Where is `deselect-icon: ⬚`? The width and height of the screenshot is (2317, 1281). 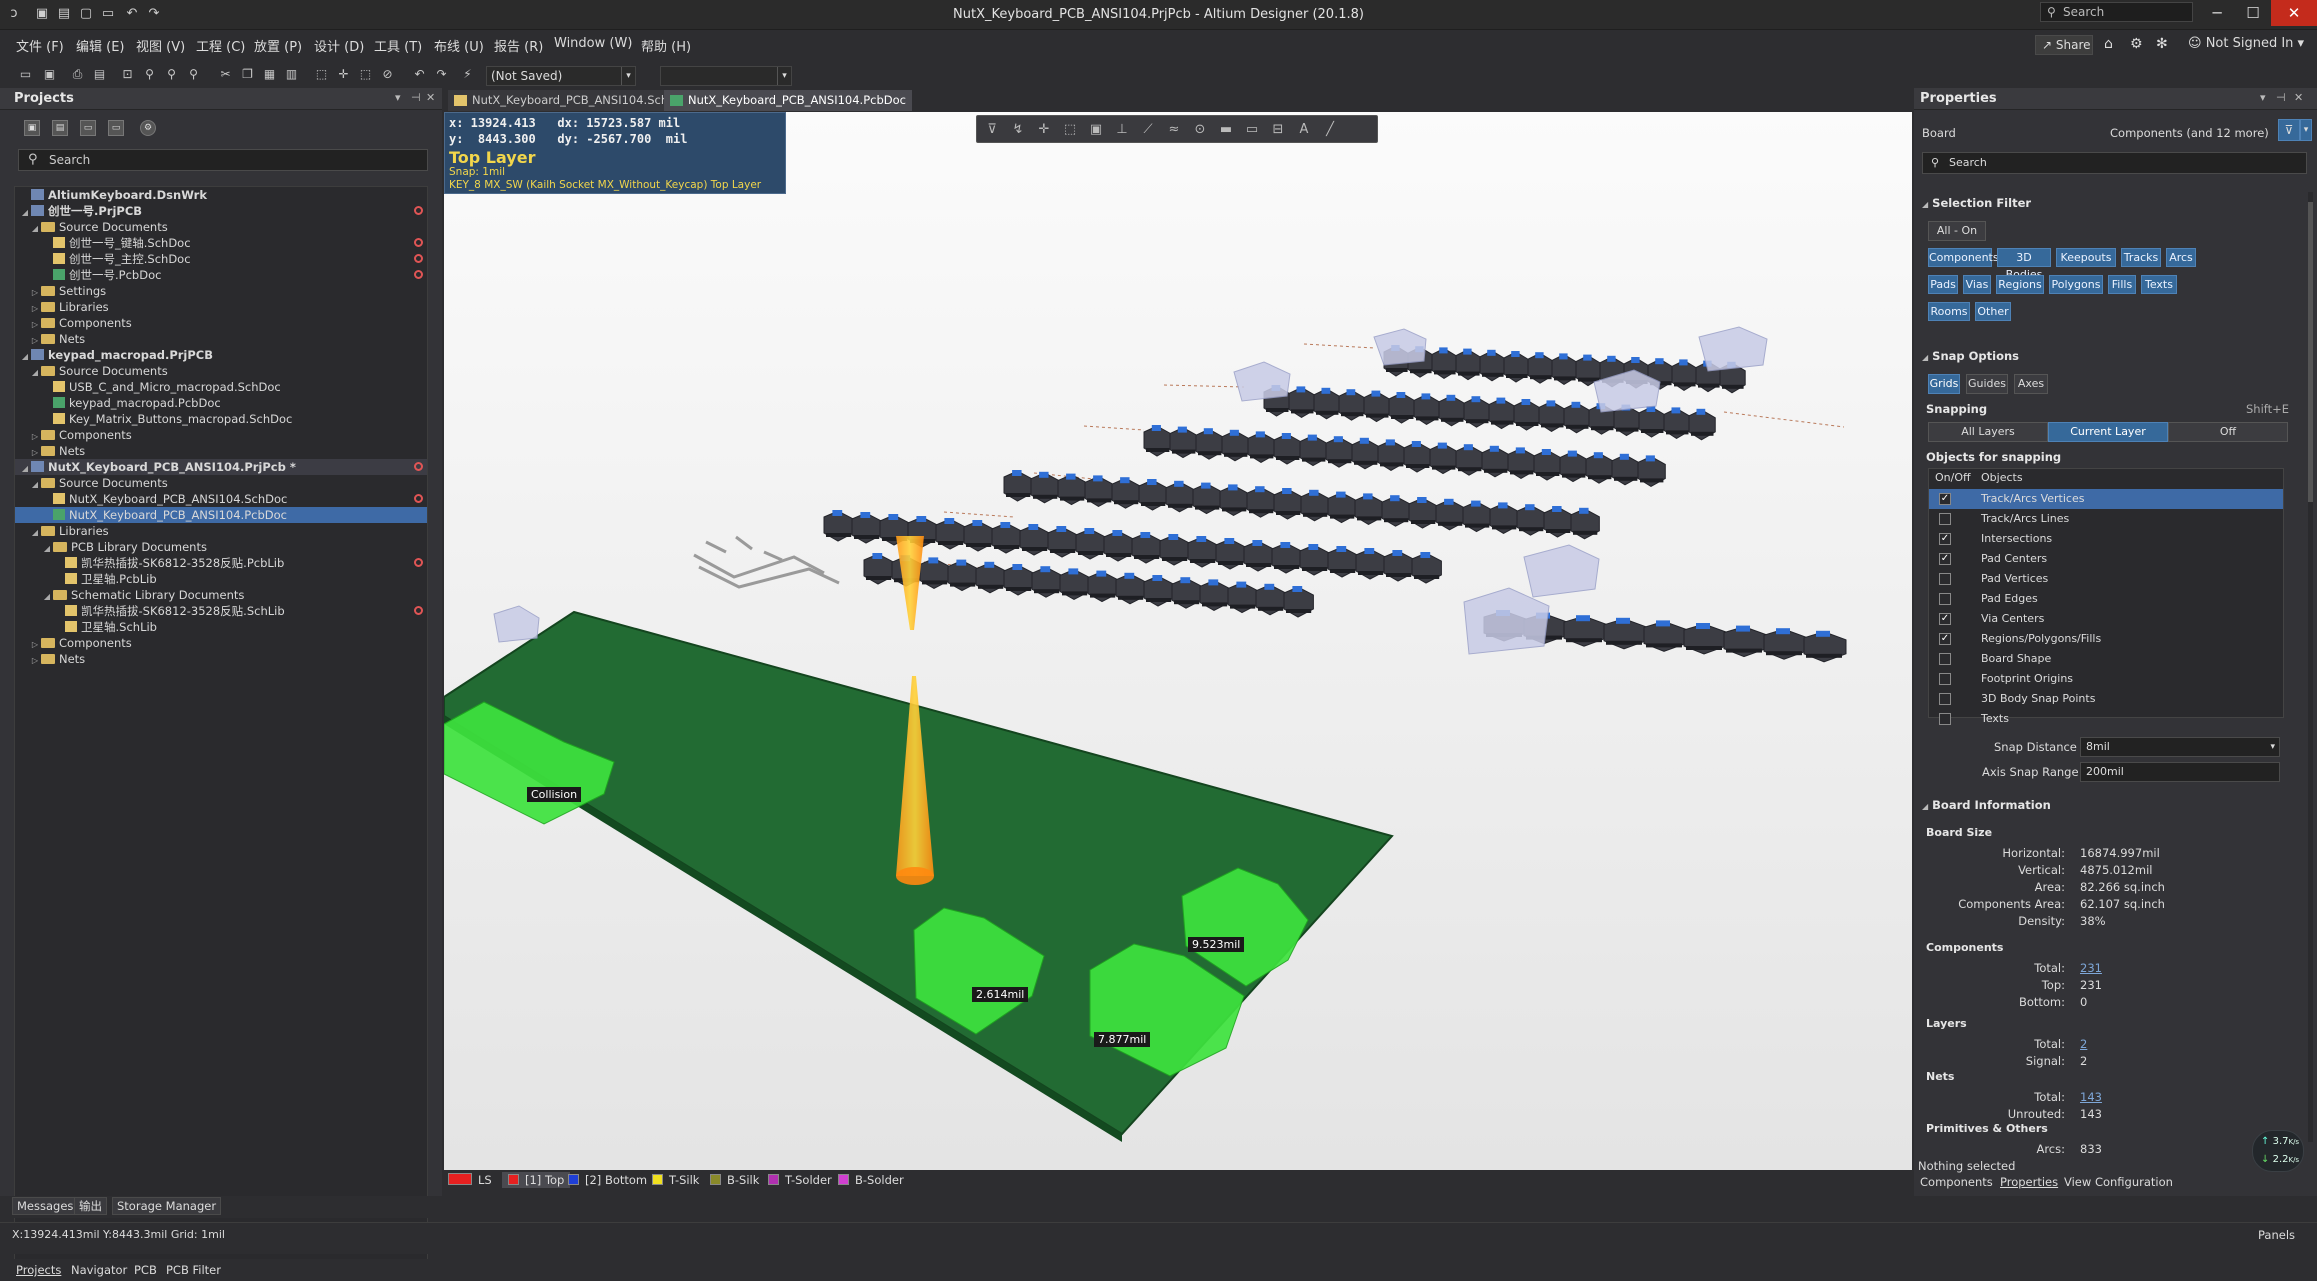 deselect-icon: ⬚ is located at coordinates (365, 74).